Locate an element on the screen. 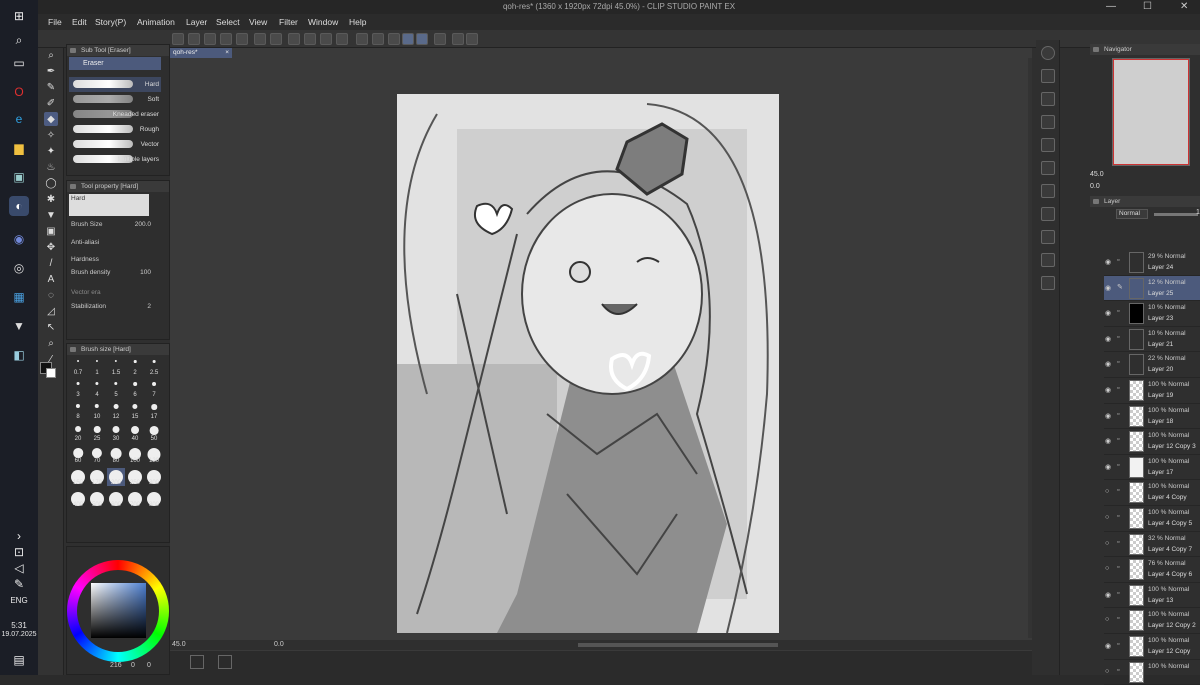  airbrush-tool-icon: ♨ is located at coordinates (51, 167).